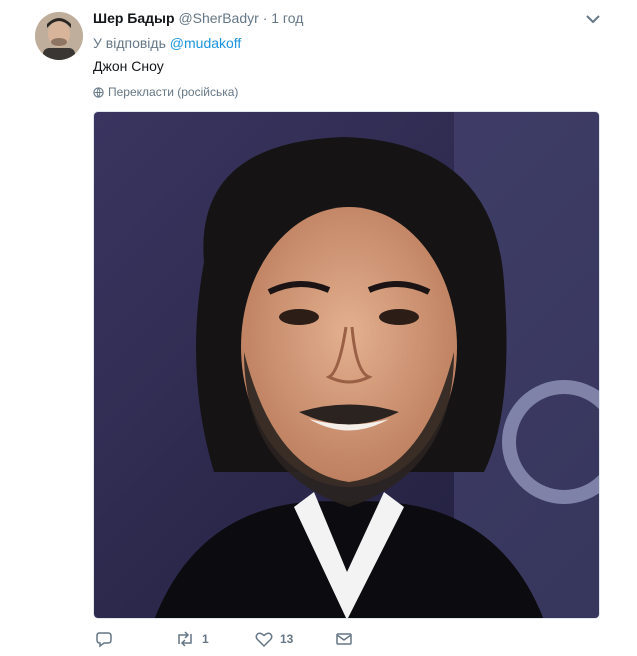 This screenshot has width=637, height=656. Describe the element at coordinates (205, 639) in the screenshot. I see `retweet-count: 1` at that location.